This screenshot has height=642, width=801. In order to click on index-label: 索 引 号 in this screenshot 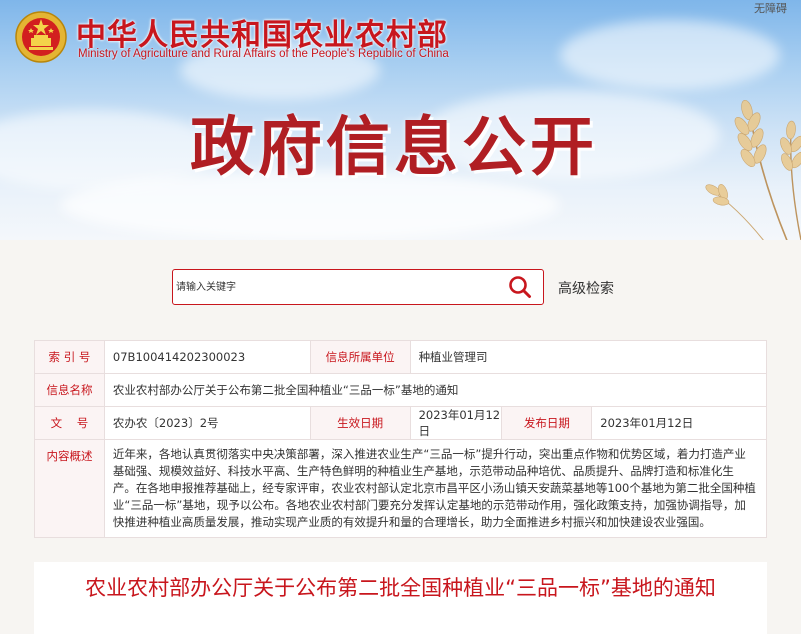, I will do `click(69, 357)`.